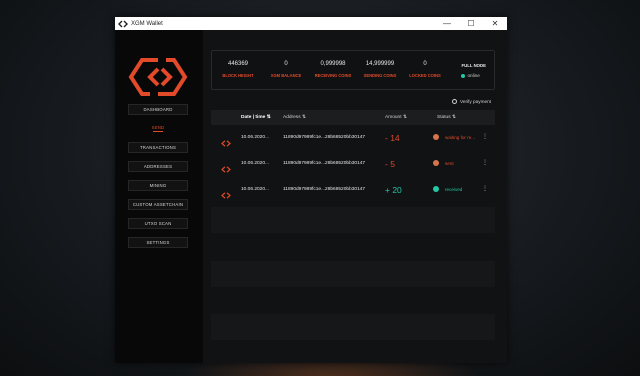 The image size is (640, 376). What do you see at coordinates (425, 69) in the screenshot?
I see `stat-locked-coins: 0 LOCKED COINS` at bounding box center [425, 69].